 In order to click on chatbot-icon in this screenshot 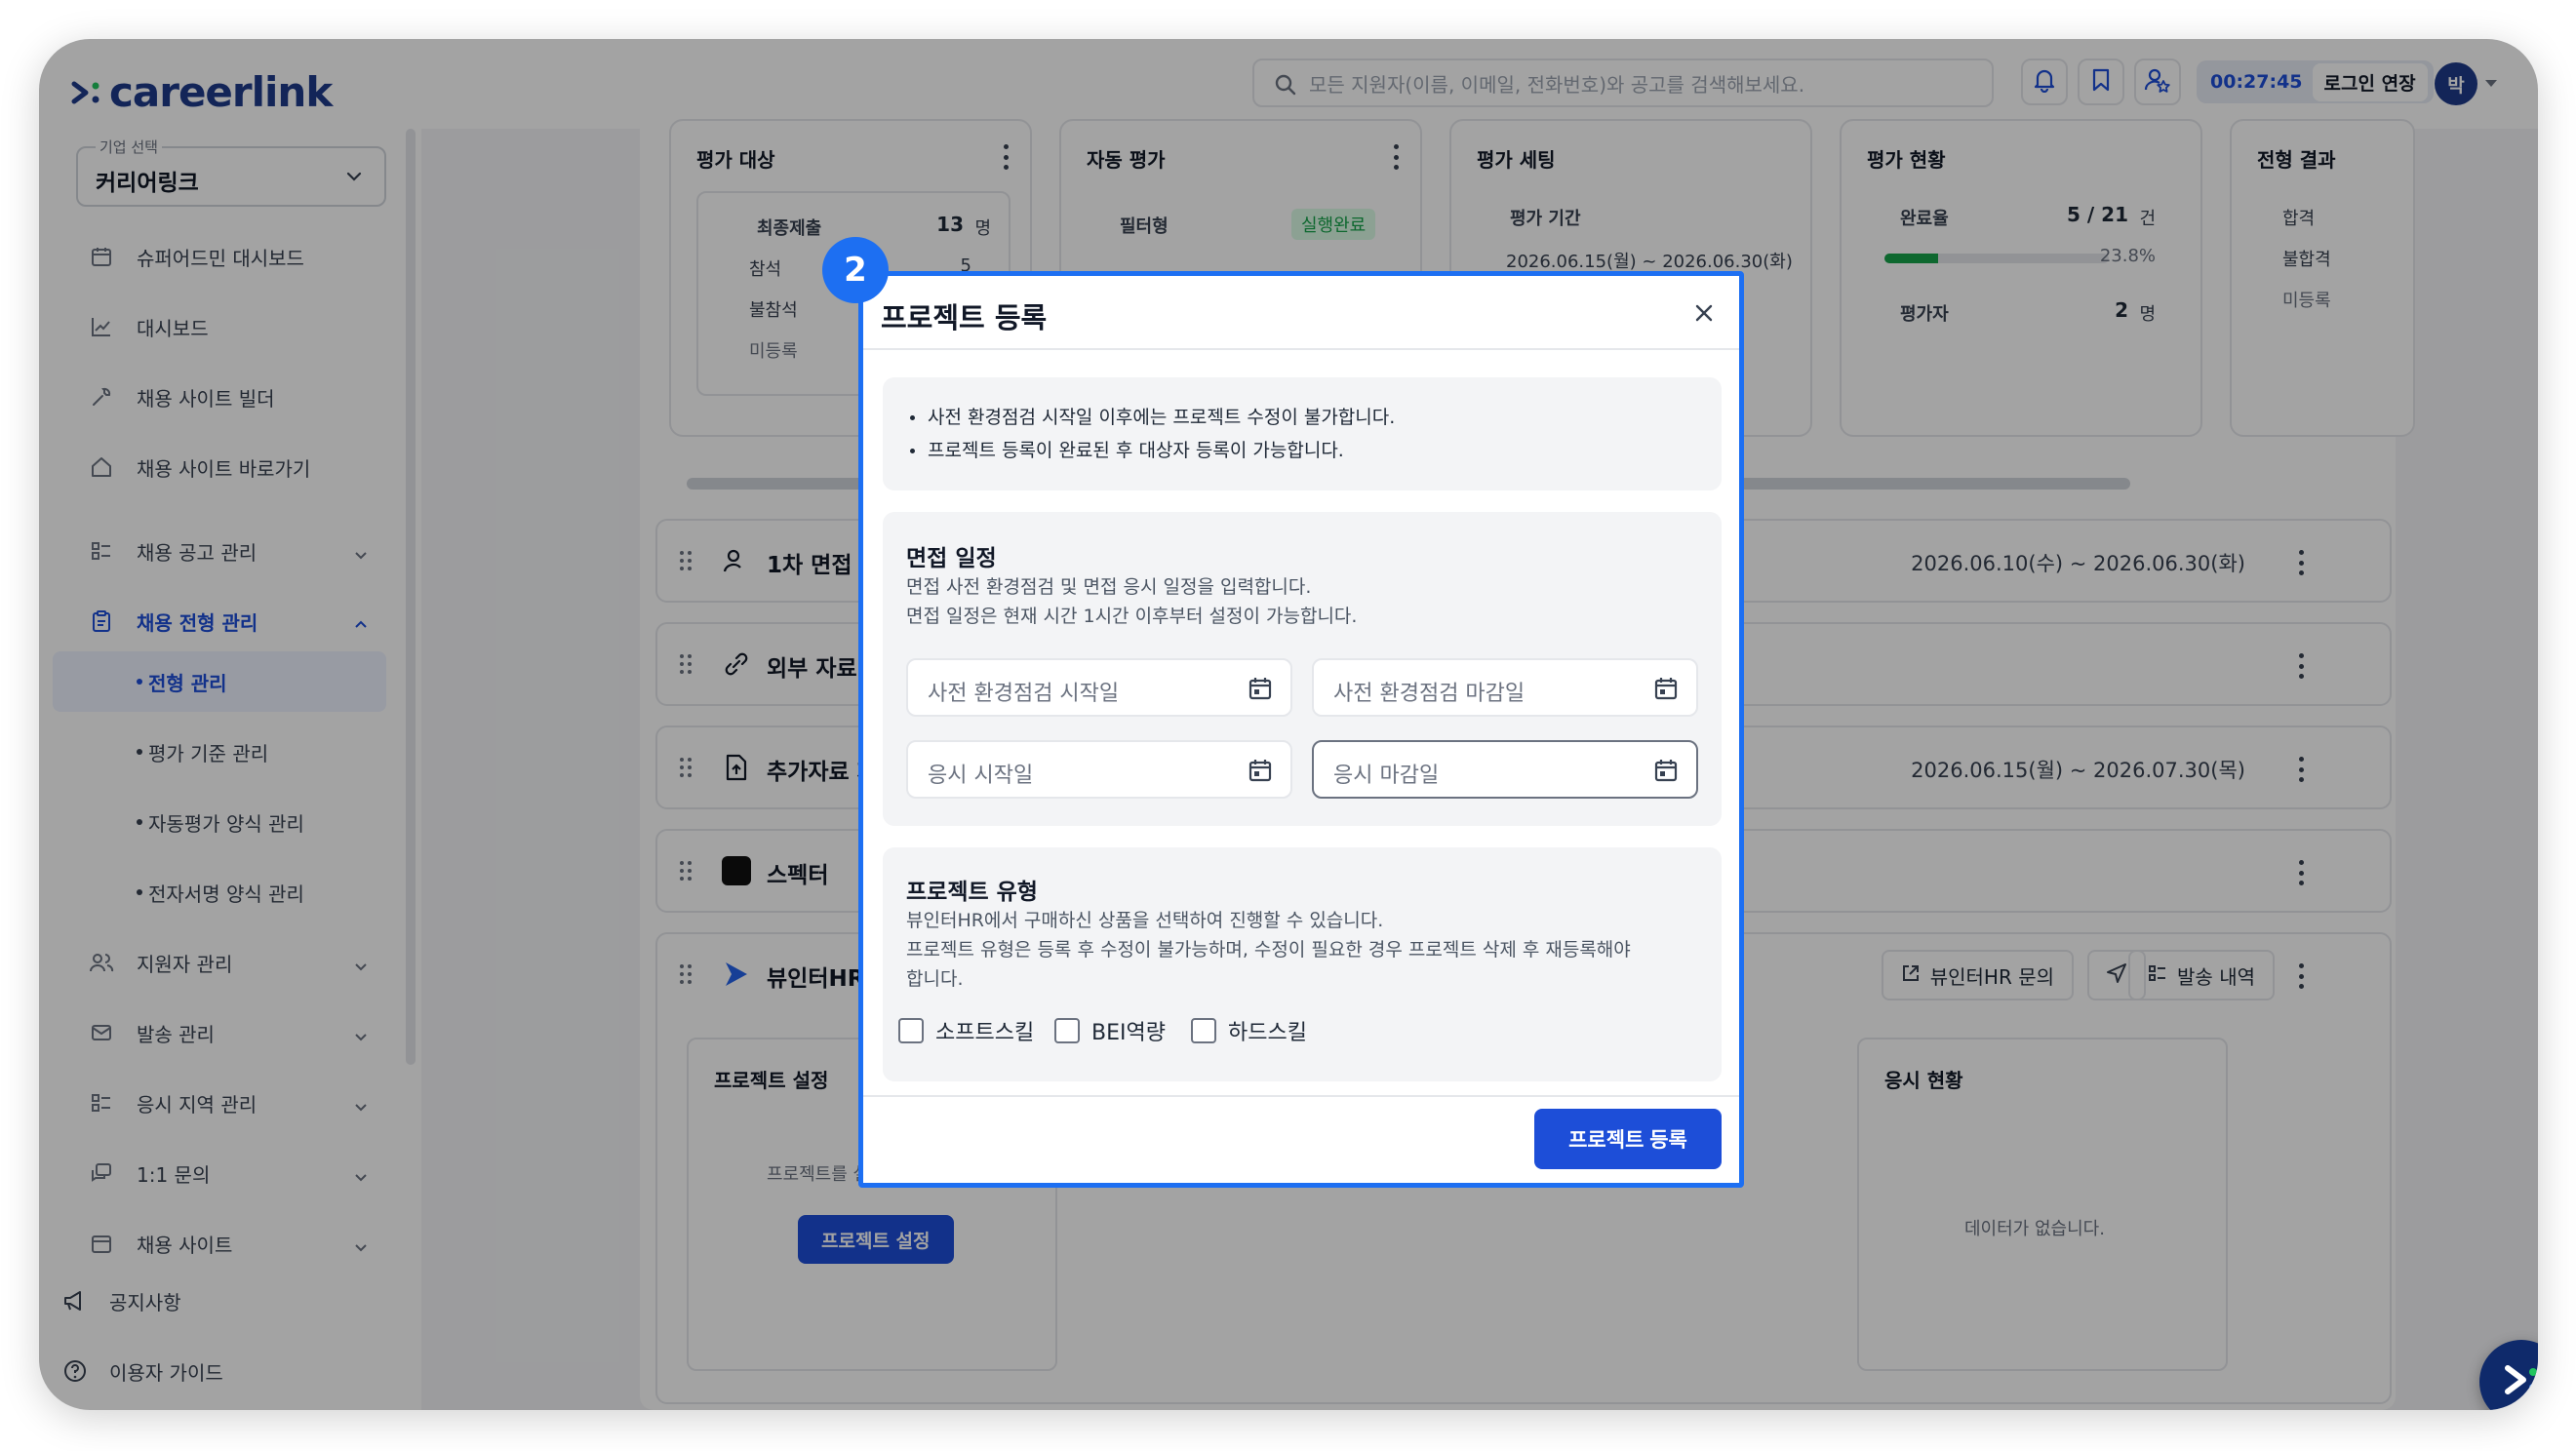, I will do `click(2519, 1381)`.